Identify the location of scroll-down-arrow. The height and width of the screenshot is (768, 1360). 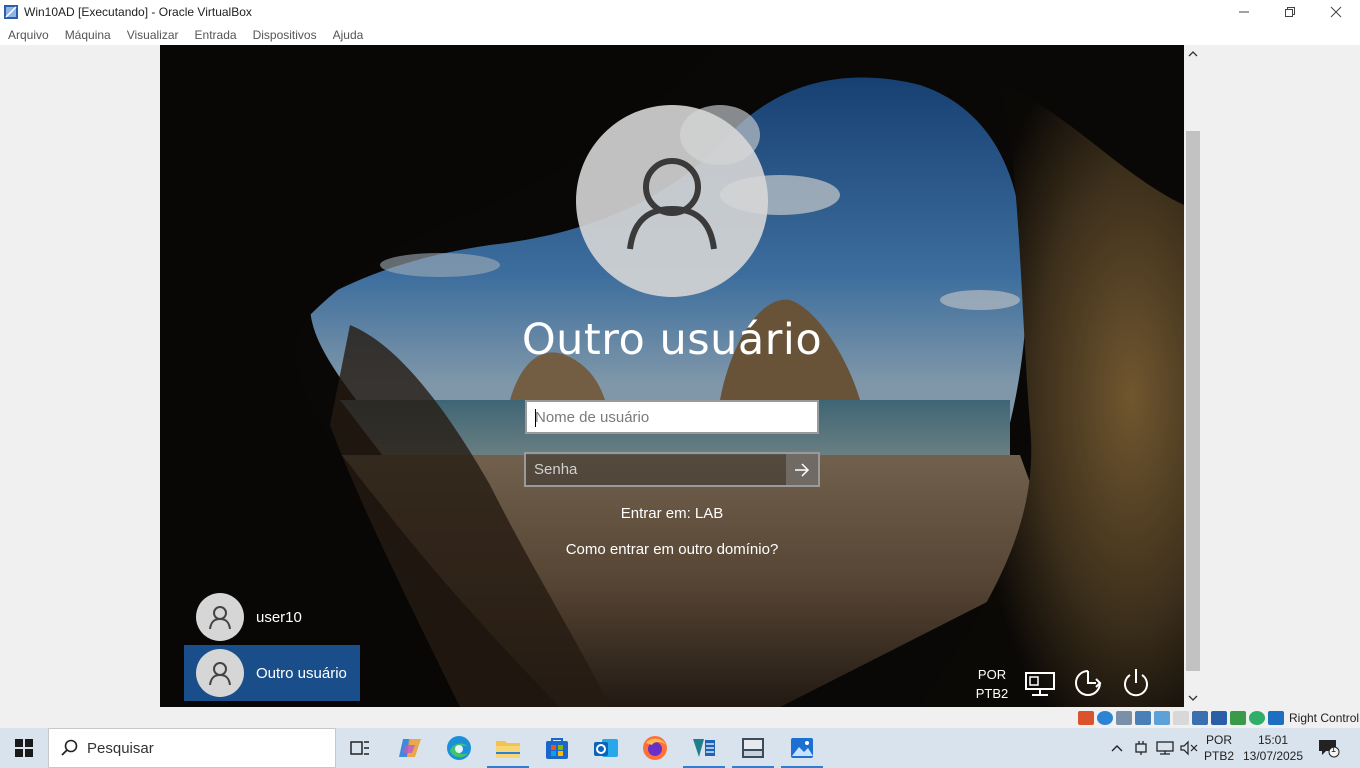
(1193, 698).